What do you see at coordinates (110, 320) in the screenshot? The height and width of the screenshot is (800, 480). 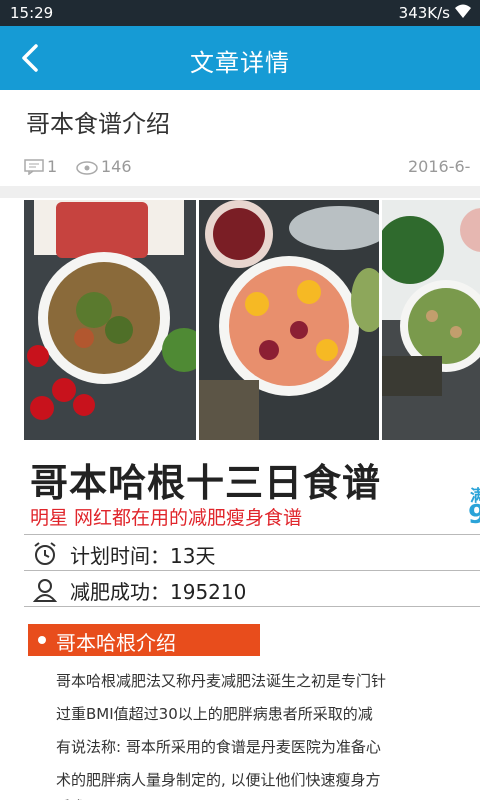 I see `food-photo-salad` at bounding box center [110, 320].